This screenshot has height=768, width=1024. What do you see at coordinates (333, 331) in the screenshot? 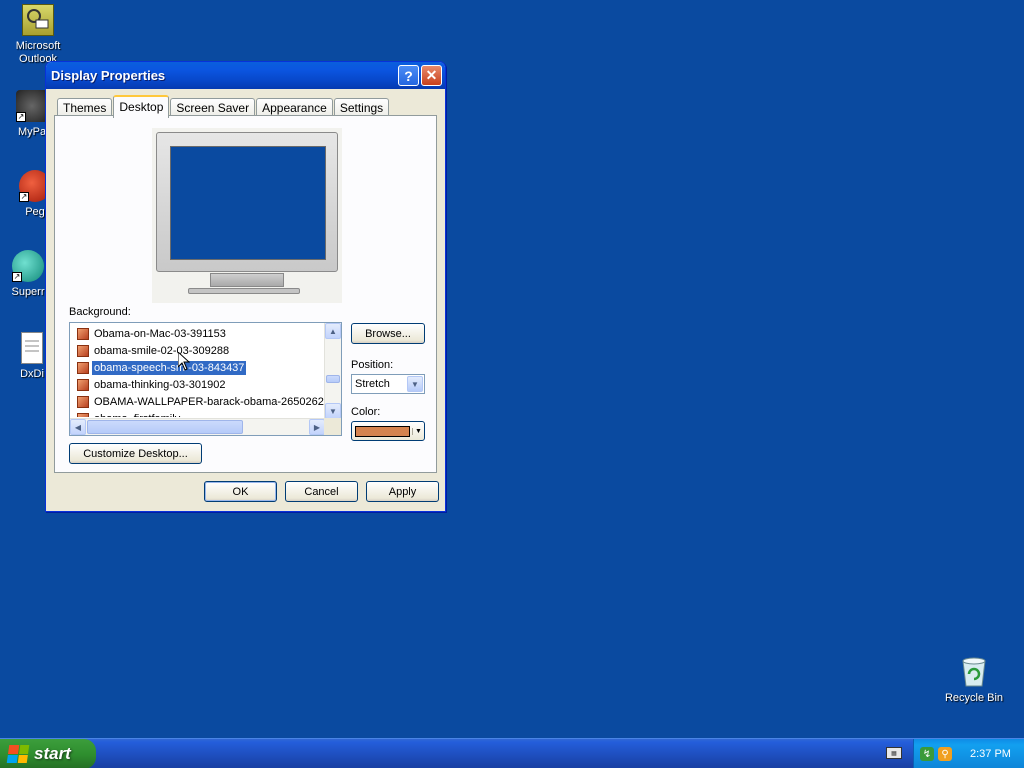
I see `scroll-up-icon: ▲` at bounding box center [333, 331].